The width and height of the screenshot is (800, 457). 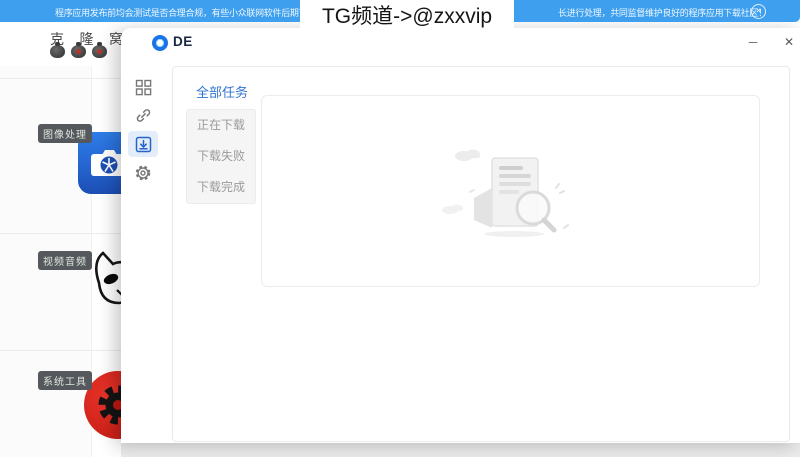 What do you see at coordinates (143, 115) in the screenshot?
I see `link-icon` at bounding box center [143, 115].